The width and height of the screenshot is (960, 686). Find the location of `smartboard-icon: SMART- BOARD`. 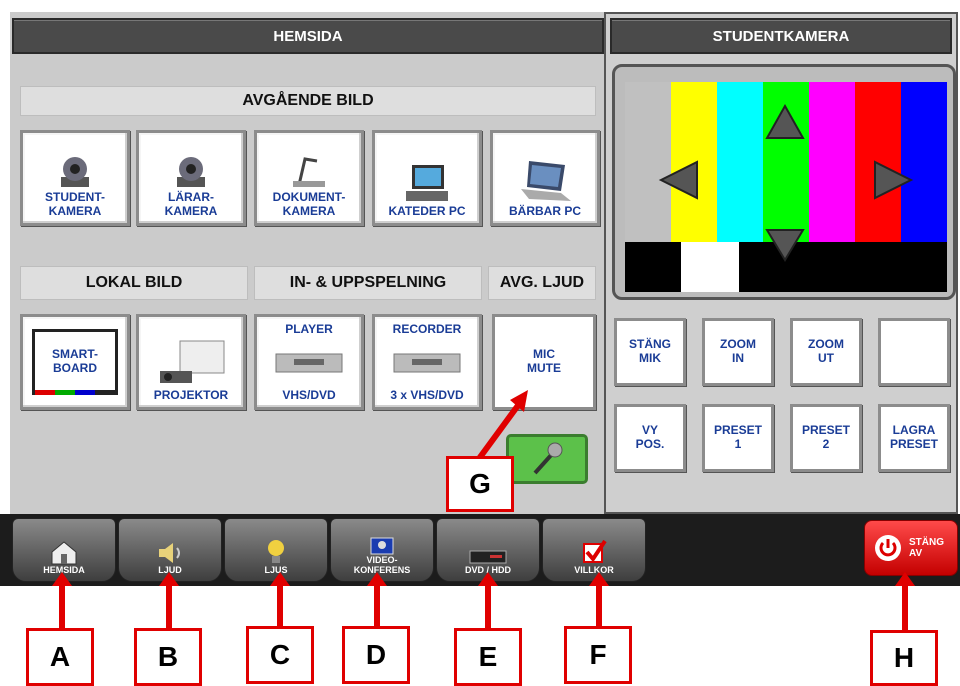

smartboard-icon: SMART- BOARD is located at coordinates (75, 362).